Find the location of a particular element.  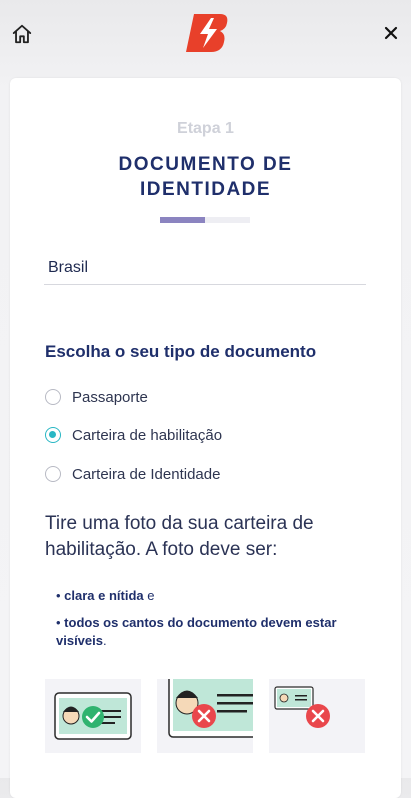

radio-carteira-identidade is located at coordinates (53, 474).